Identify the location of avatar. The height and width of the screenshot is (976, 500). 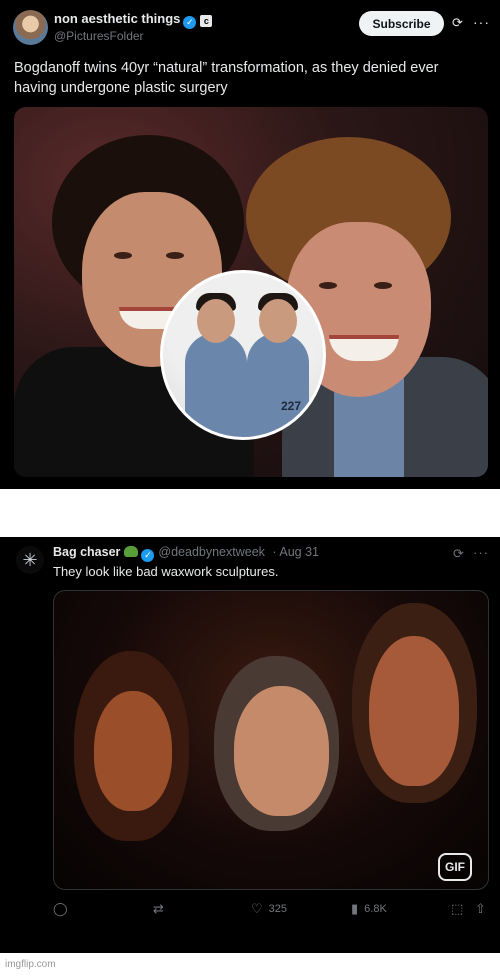
(30, 27).